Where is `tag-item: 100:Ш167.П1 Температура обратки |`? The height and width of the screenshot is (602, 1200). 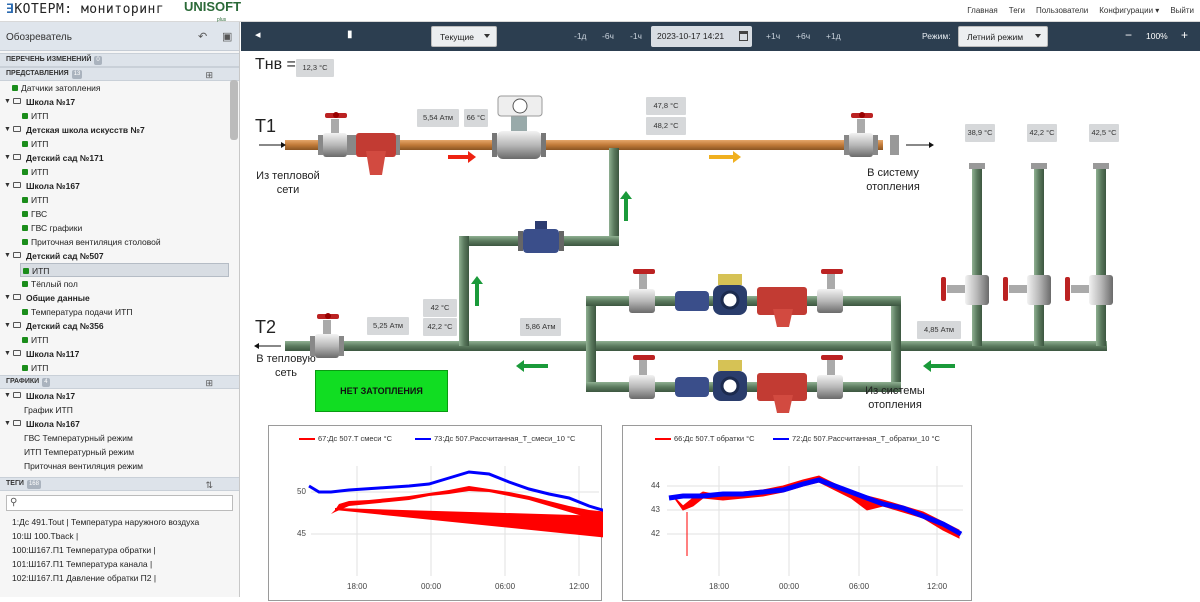 tag-item: 100:Ш167.П1 Температура обратки | is located at coordinates (119, 550).